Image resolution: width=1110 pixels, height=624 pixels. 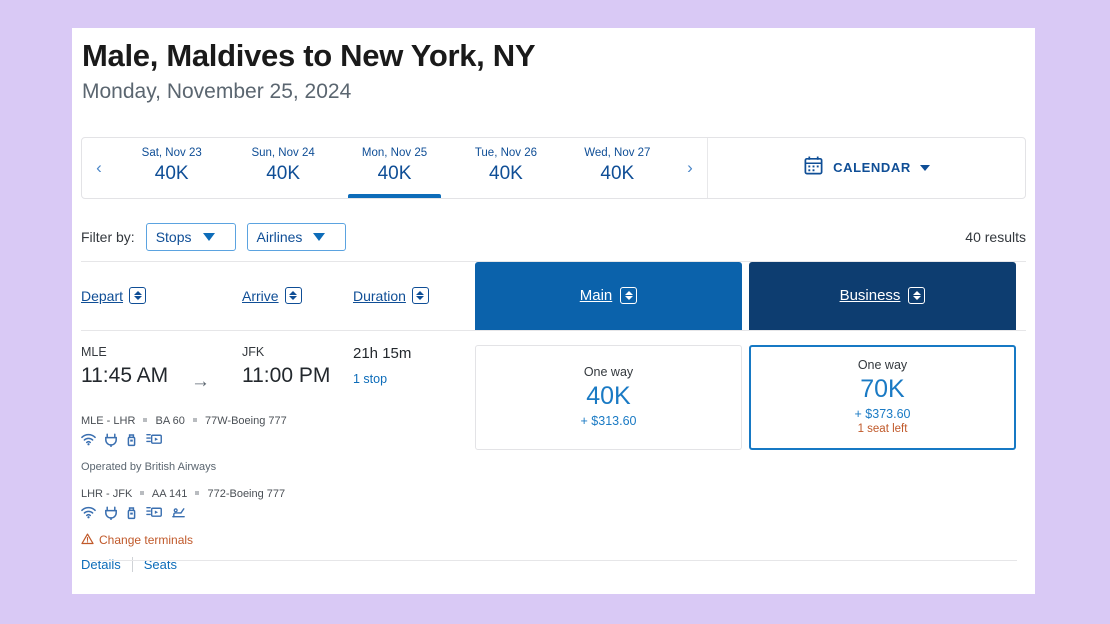 I want to click on warning-triangle-icon, so click(x=87, y=540).